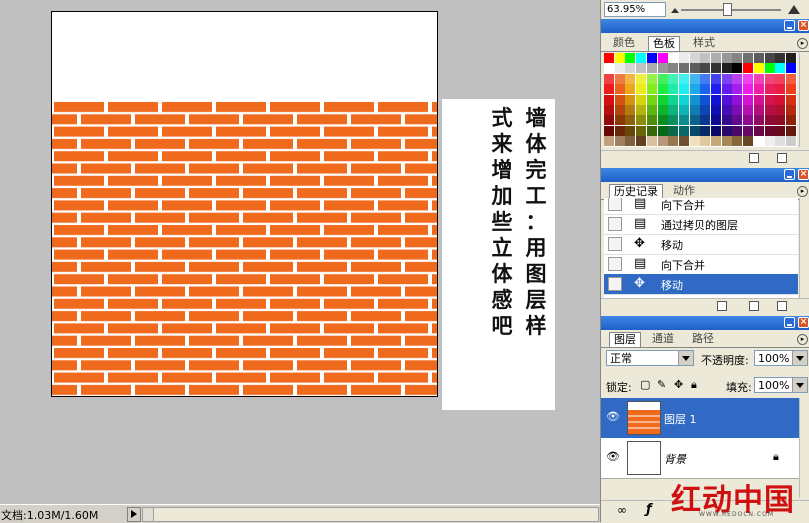 The image size is (809, 523). I want to click on history-item: ▤ 通过拷贝的图层, so click(701, 224).